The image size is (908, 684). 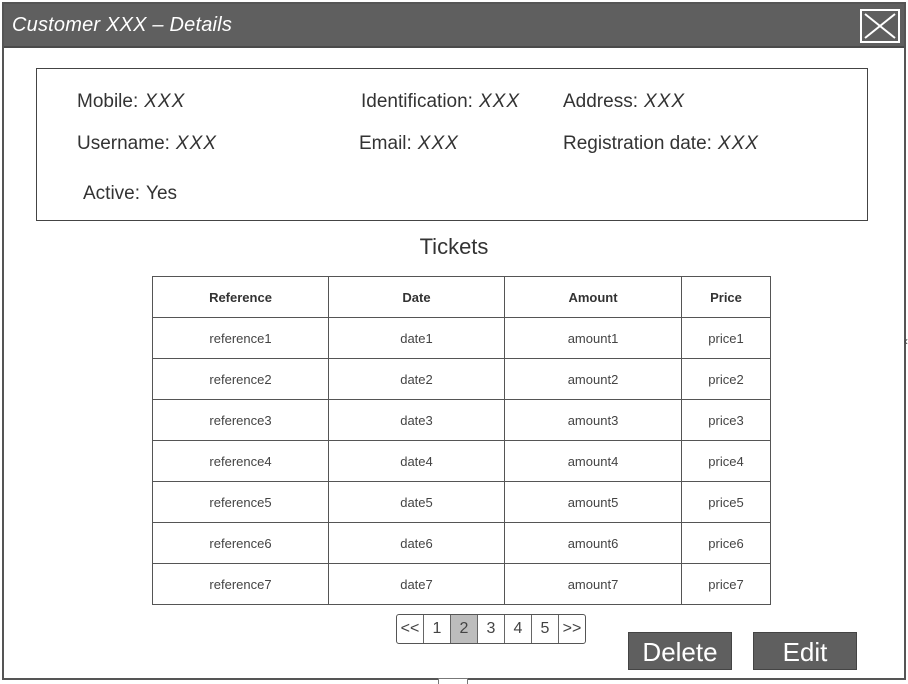 I want to click on page-button-4: 4, so click(x=518, y=629).